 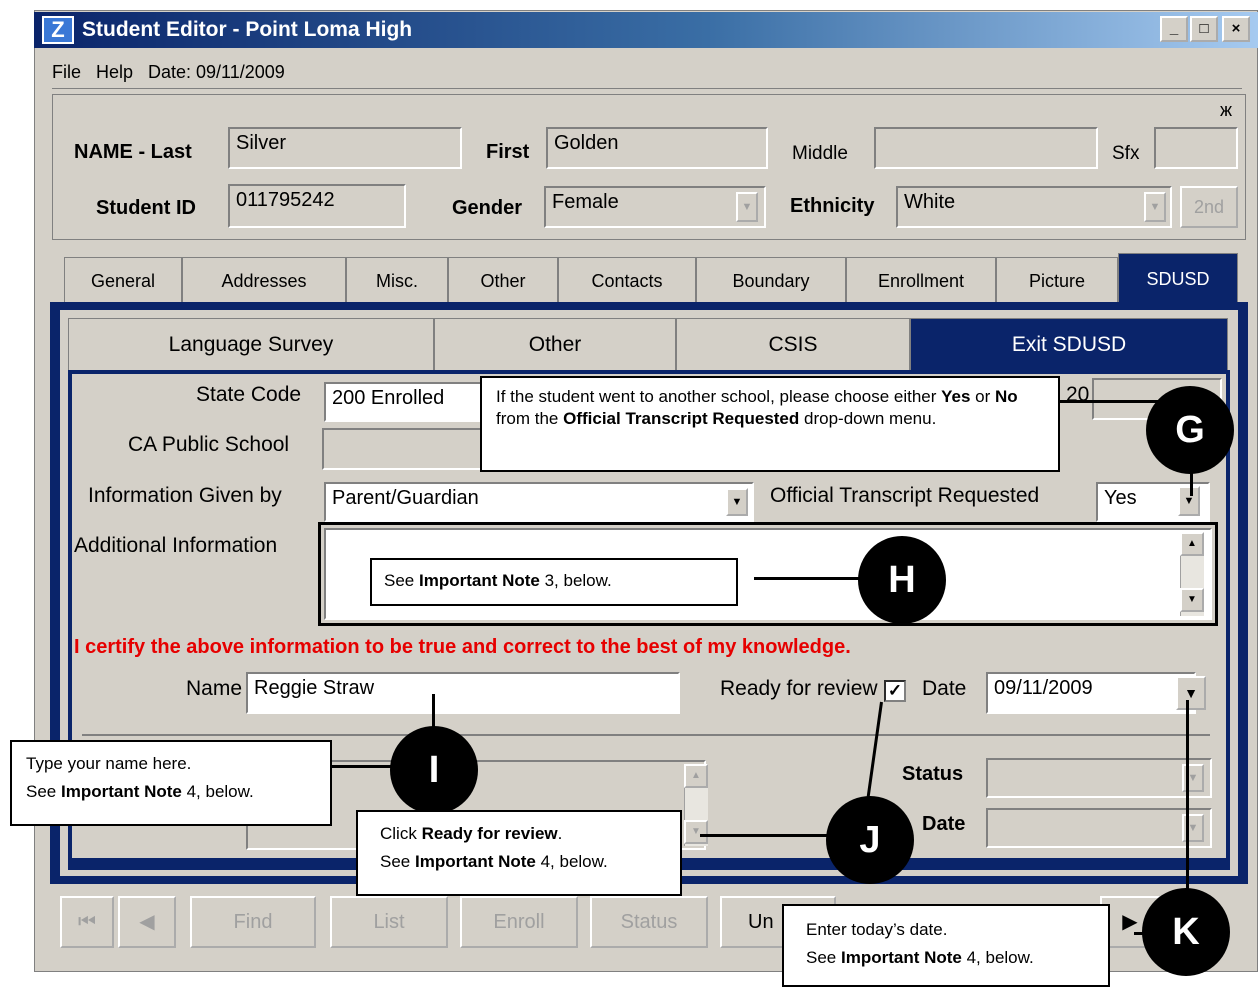 What do you see at coordinates (1099, 778) in the screenshot?
I see `status-select` at bounding box center [1099, 778].